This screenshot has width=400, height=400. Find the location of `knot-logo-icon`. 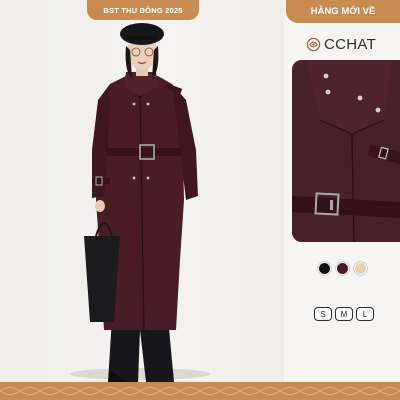

knot-logo-icon is located at coordinates (313, 44).